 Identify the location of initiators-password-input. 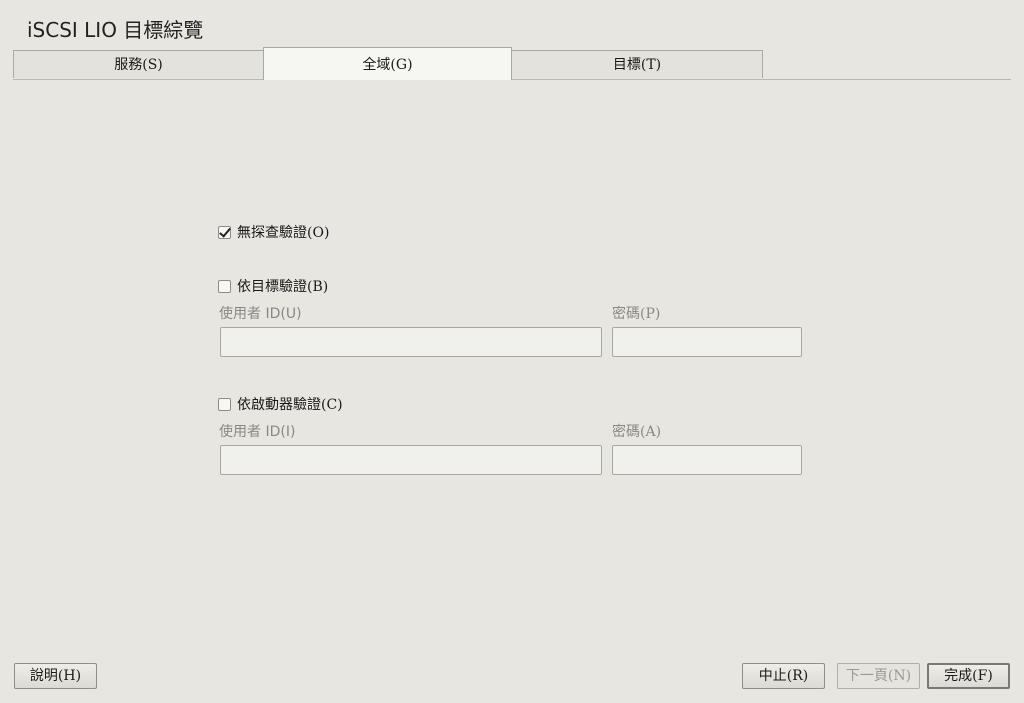
(707, 460).